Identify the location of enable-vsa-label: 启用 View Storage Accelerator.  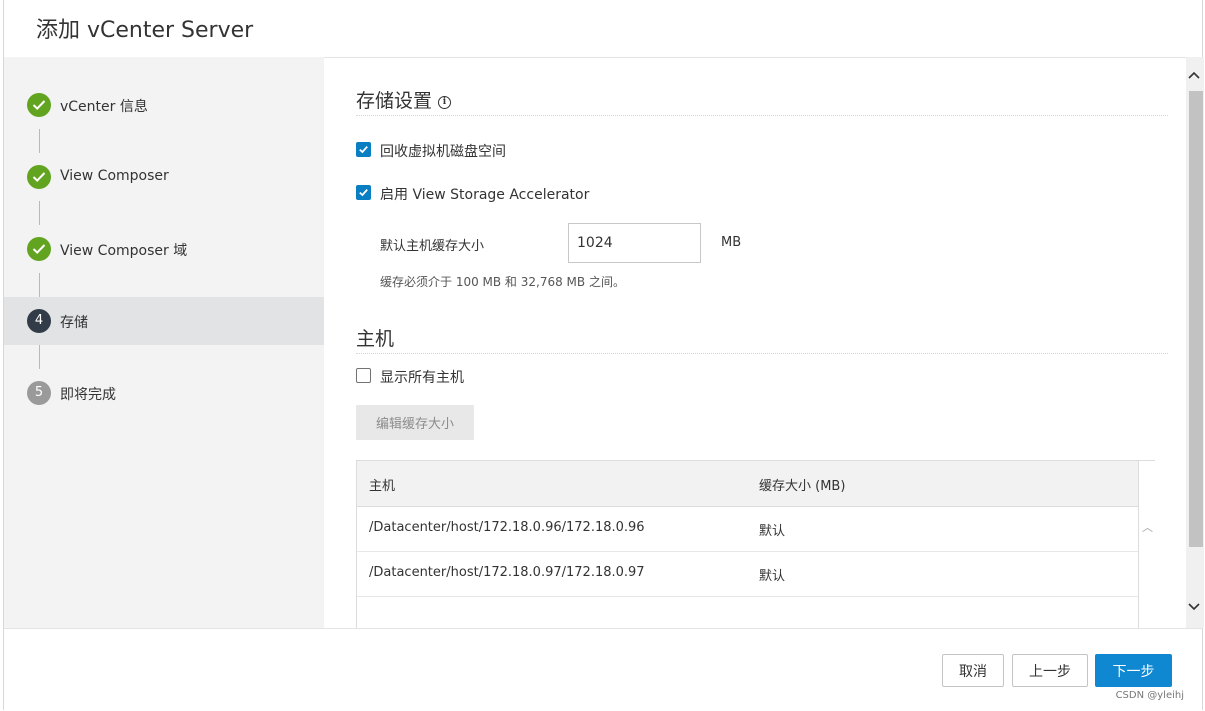
(484, 194).